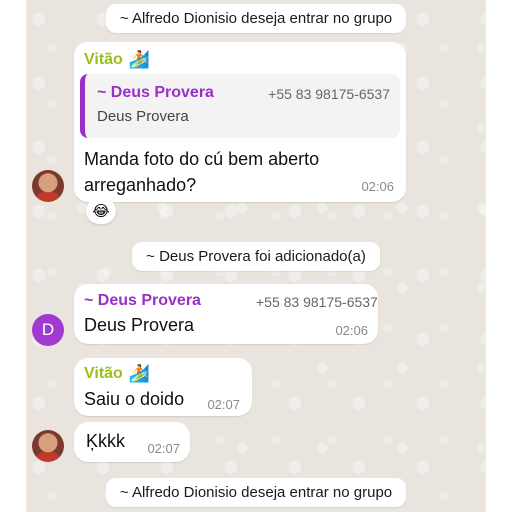  I want to click on system-message-text: ~ Deus Provera foi adicionado(a), so click(256, 256).